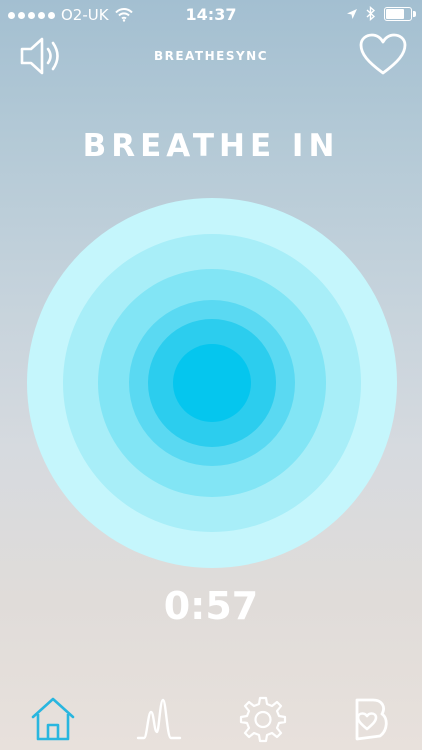 This screenshot has width=422, height=750. I want to click on heart-rate-chart-icon, so click(159, 719).